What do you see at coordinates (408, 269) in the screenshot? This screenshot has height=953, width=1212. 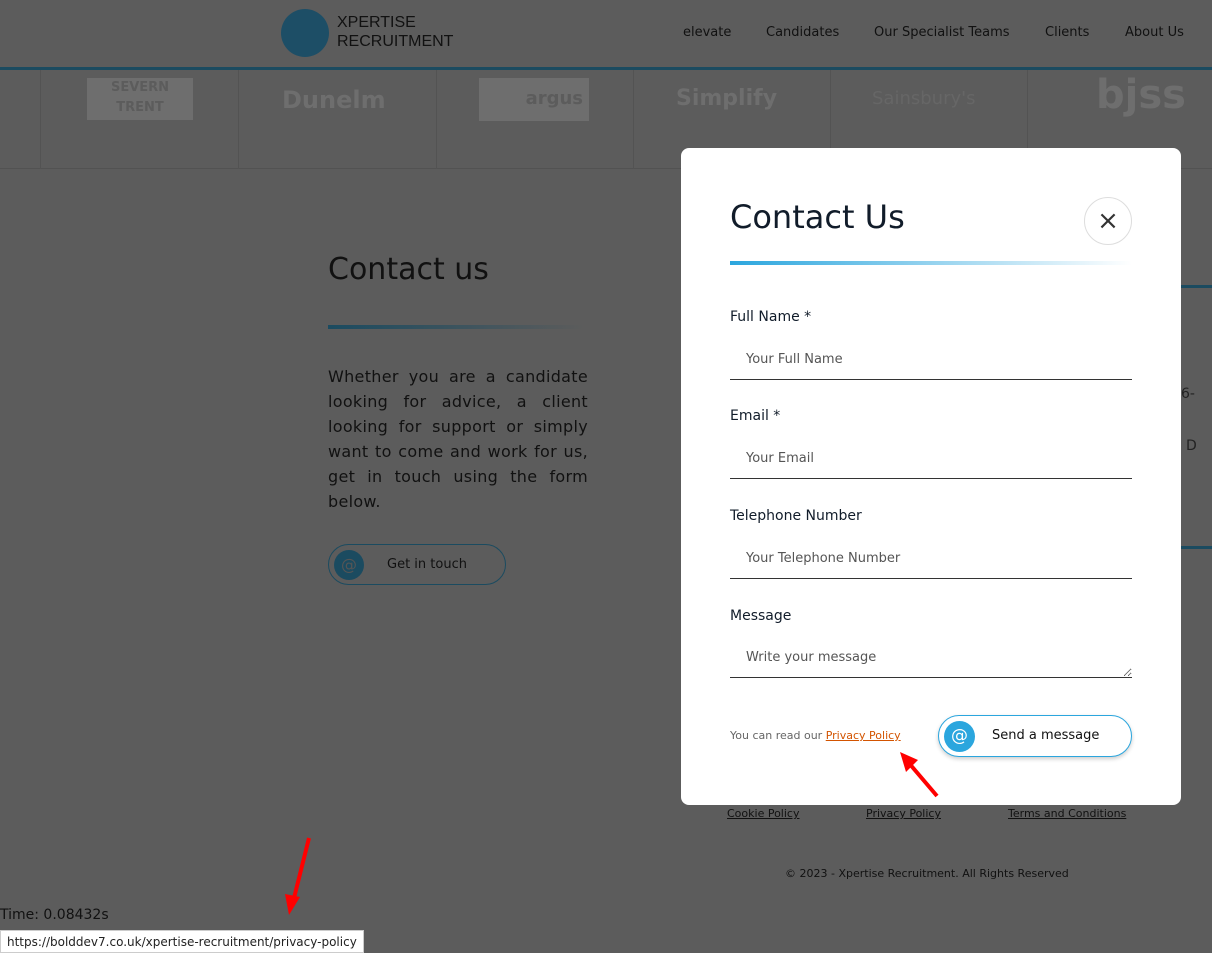 I see `contact-title: Contact us` at bounding box center [408, 269].